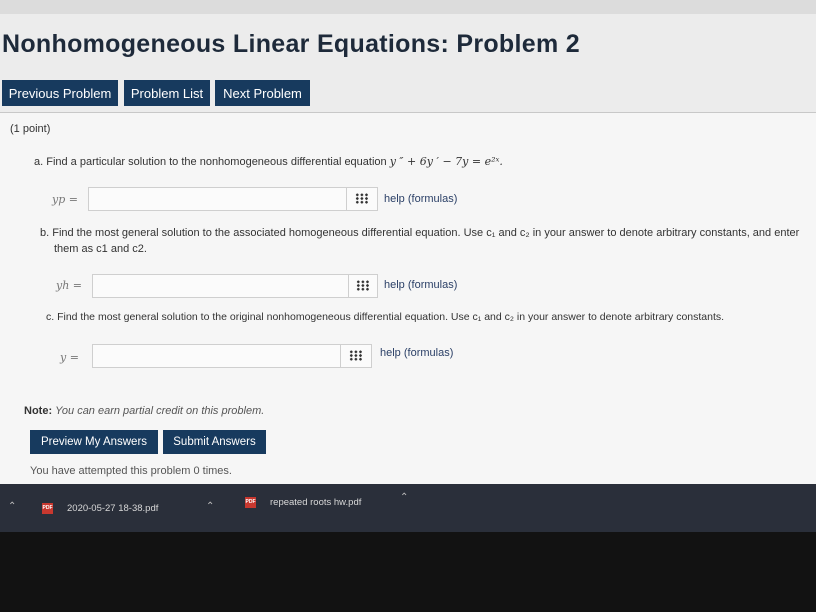  What do you see at coordinates (38, 411) in the screenshot?
I see `note-label: Note:` at bounding box center [38, 411].